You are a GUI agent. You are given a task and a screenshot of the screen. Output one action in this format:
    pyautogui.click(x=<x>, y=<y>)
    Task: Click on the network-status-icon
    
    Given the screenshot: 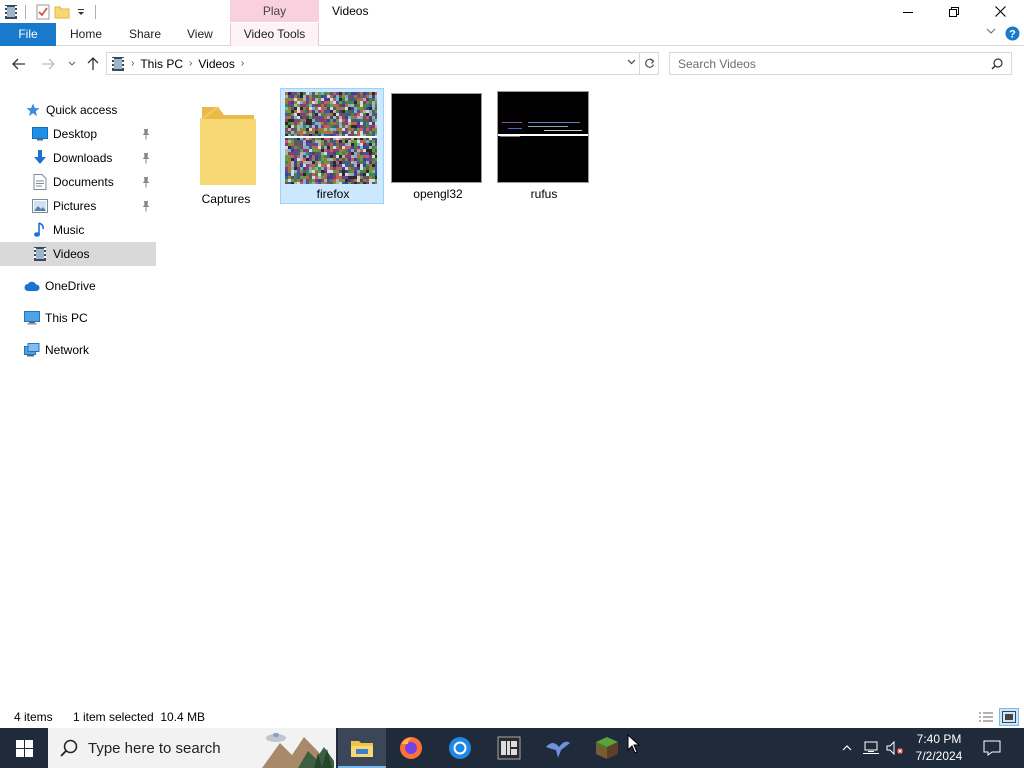 What is the action you would take?
    pyautogui.click(x=871, y=747)
    